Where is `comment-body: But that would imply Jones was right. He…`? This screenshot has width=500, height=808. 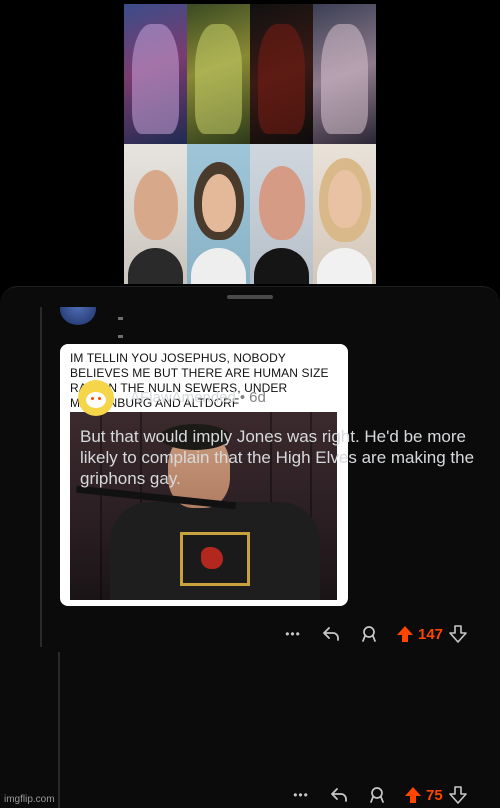 comment-body: But that would imply Jones was right. He… is located at coordinates (277, 457).